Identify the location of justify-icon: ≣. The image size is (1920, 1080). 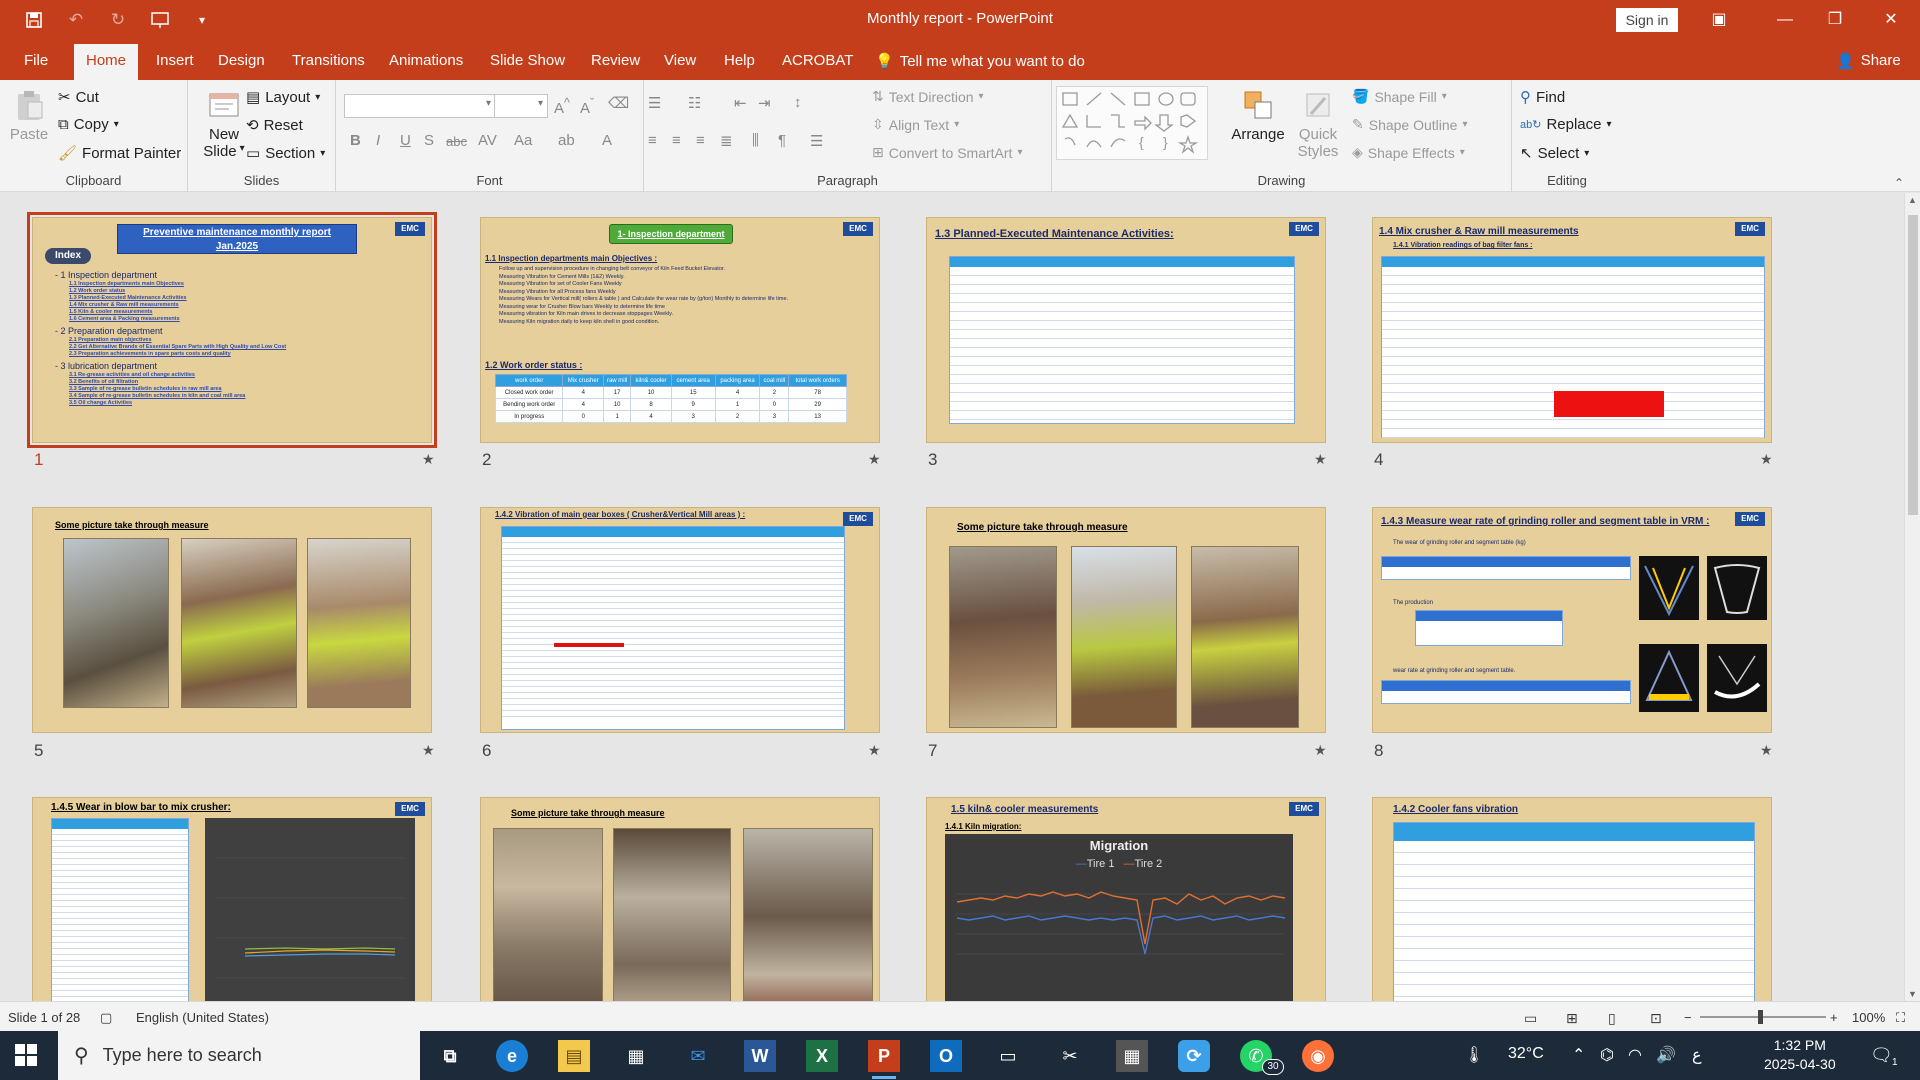
(726, 141).